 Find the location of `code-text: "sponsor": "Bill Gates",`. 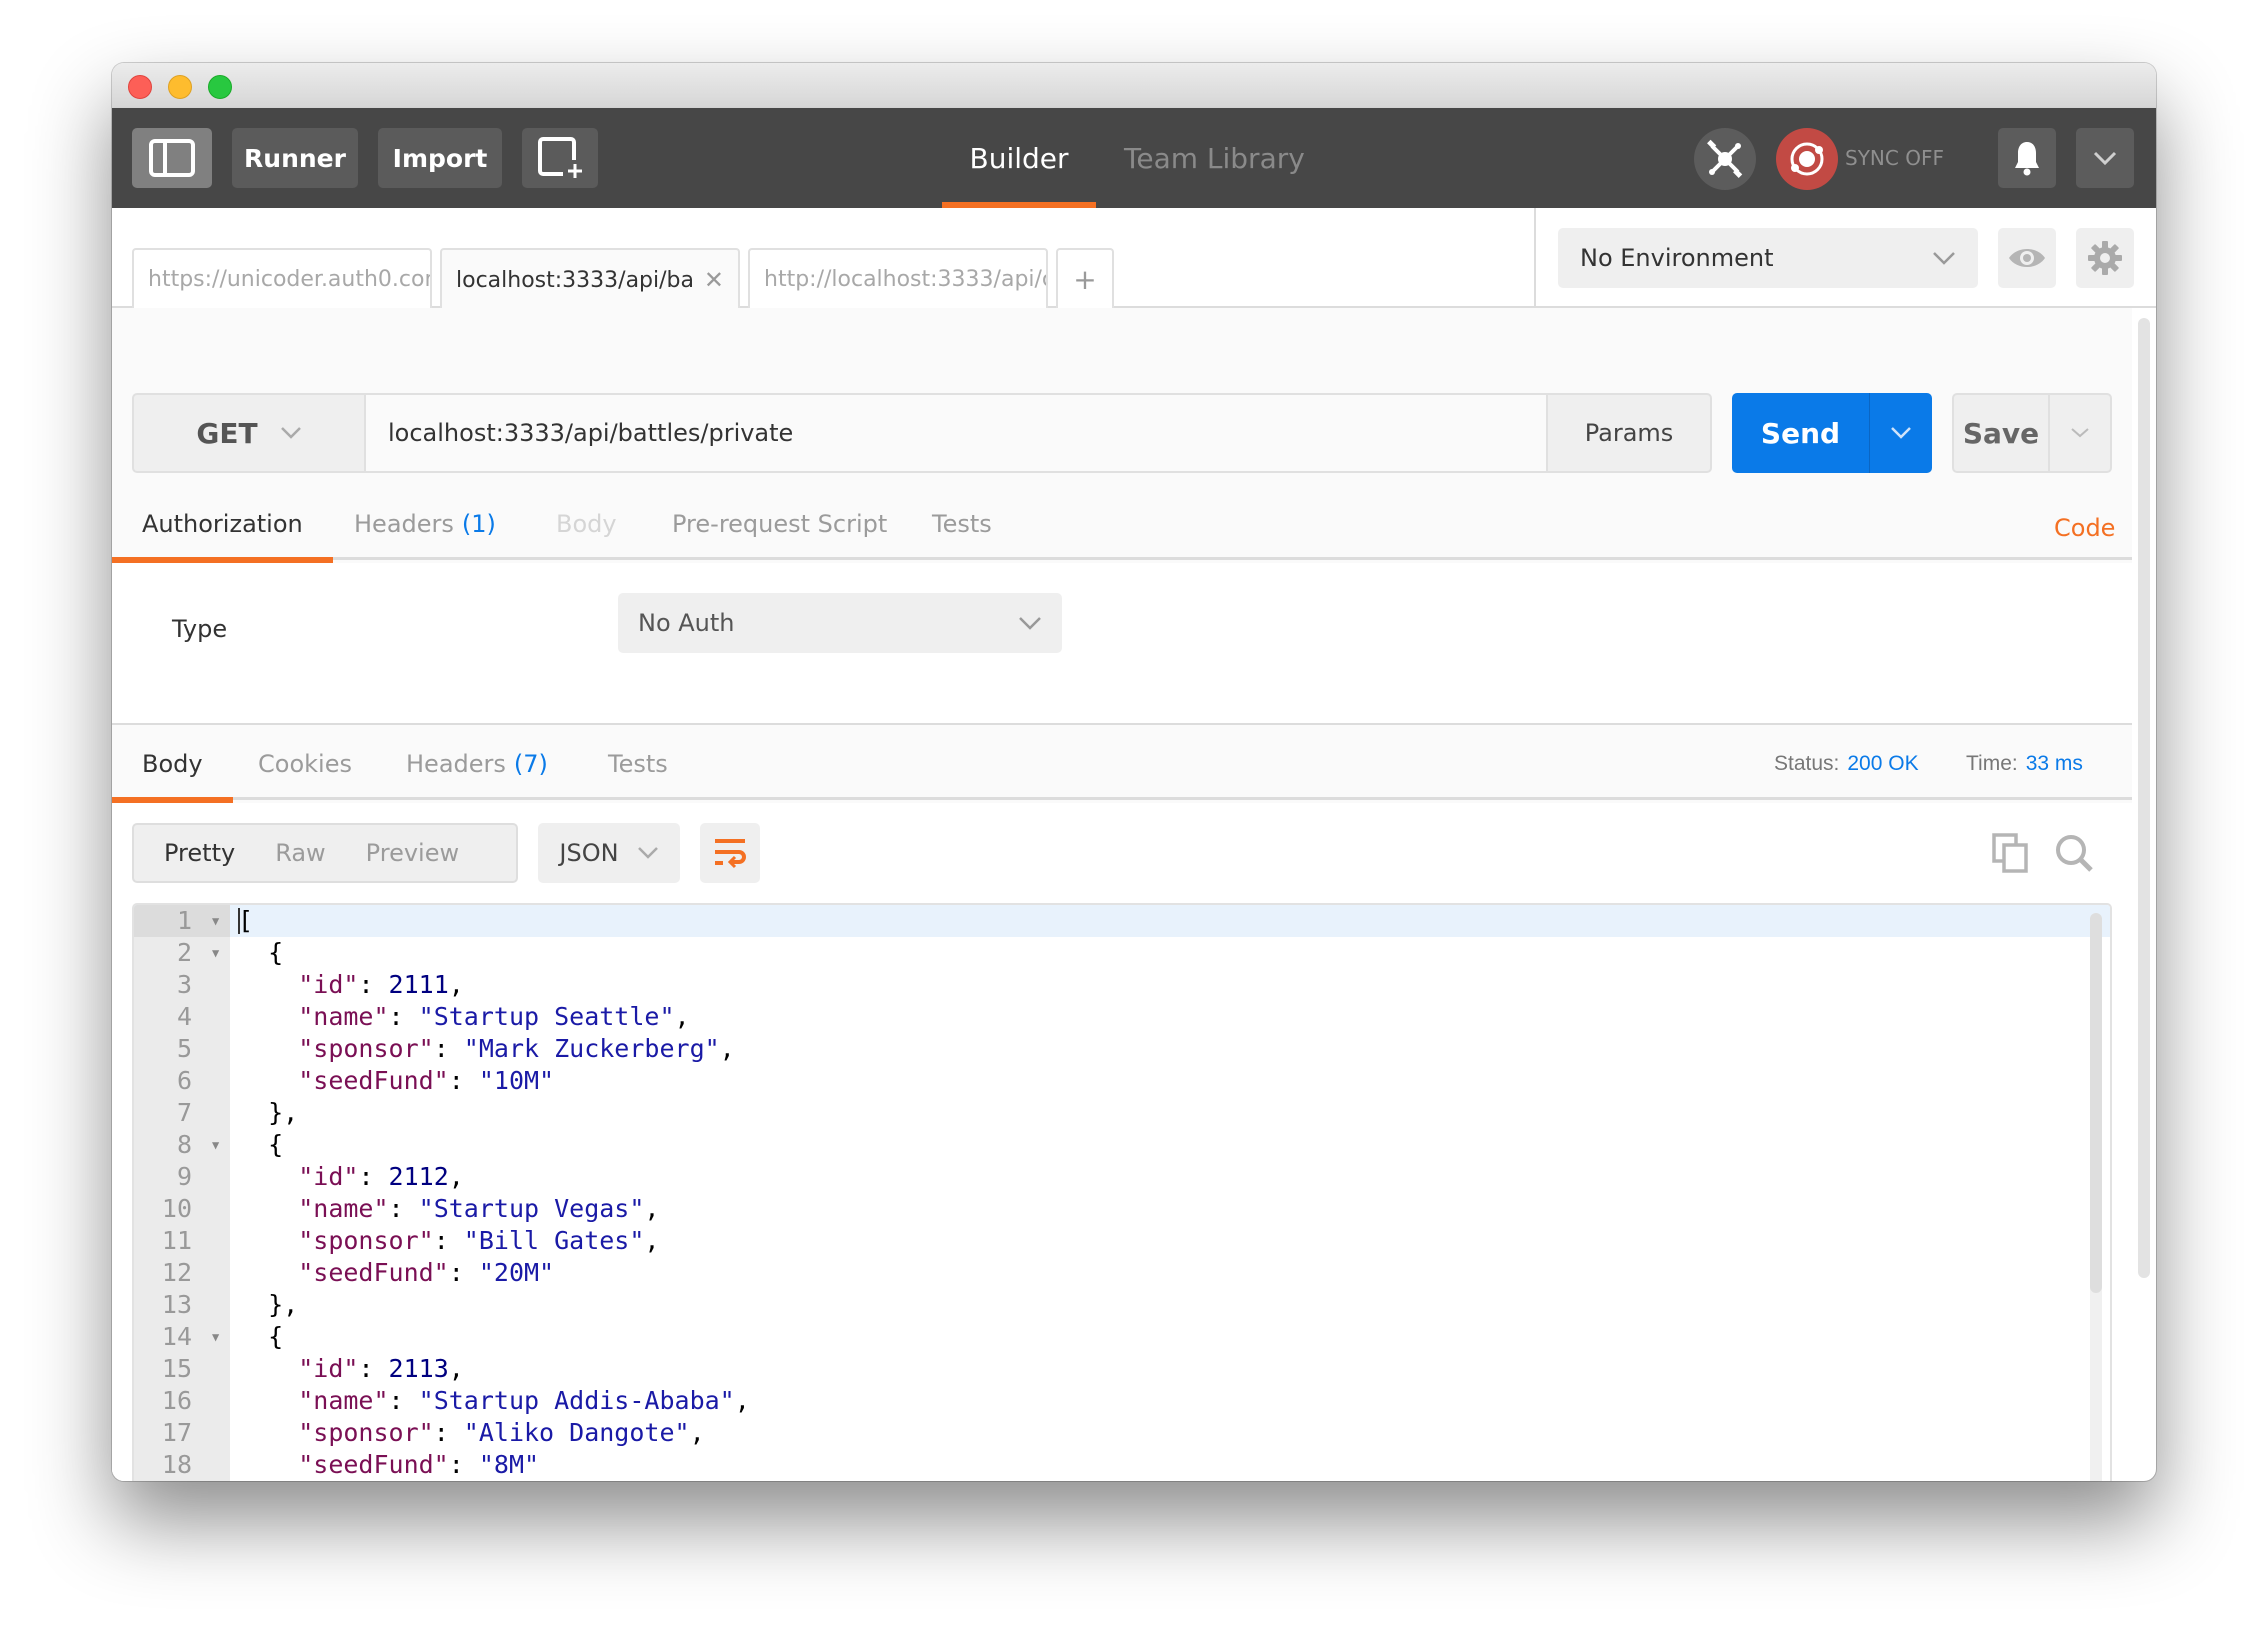

code-text: "sponsor": "Bill Gates", is located at coordinates (448, 1241).